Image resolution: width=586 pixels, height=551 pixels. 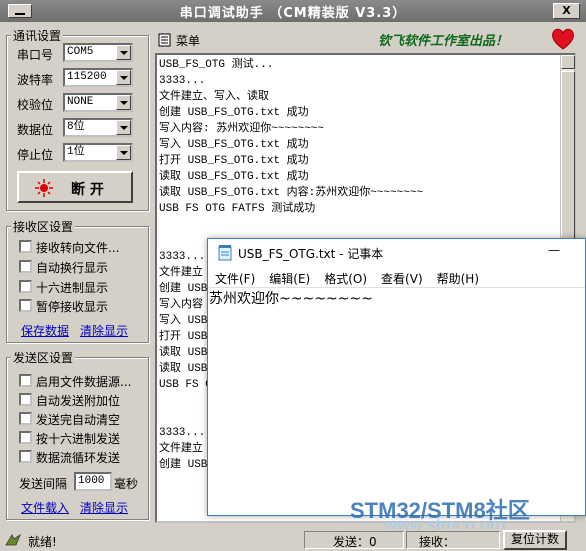 What do you see at coordinates (45, 330) in the screenshot?
I see `save-data-link: 保存数据` at bounding box center [45, 330].